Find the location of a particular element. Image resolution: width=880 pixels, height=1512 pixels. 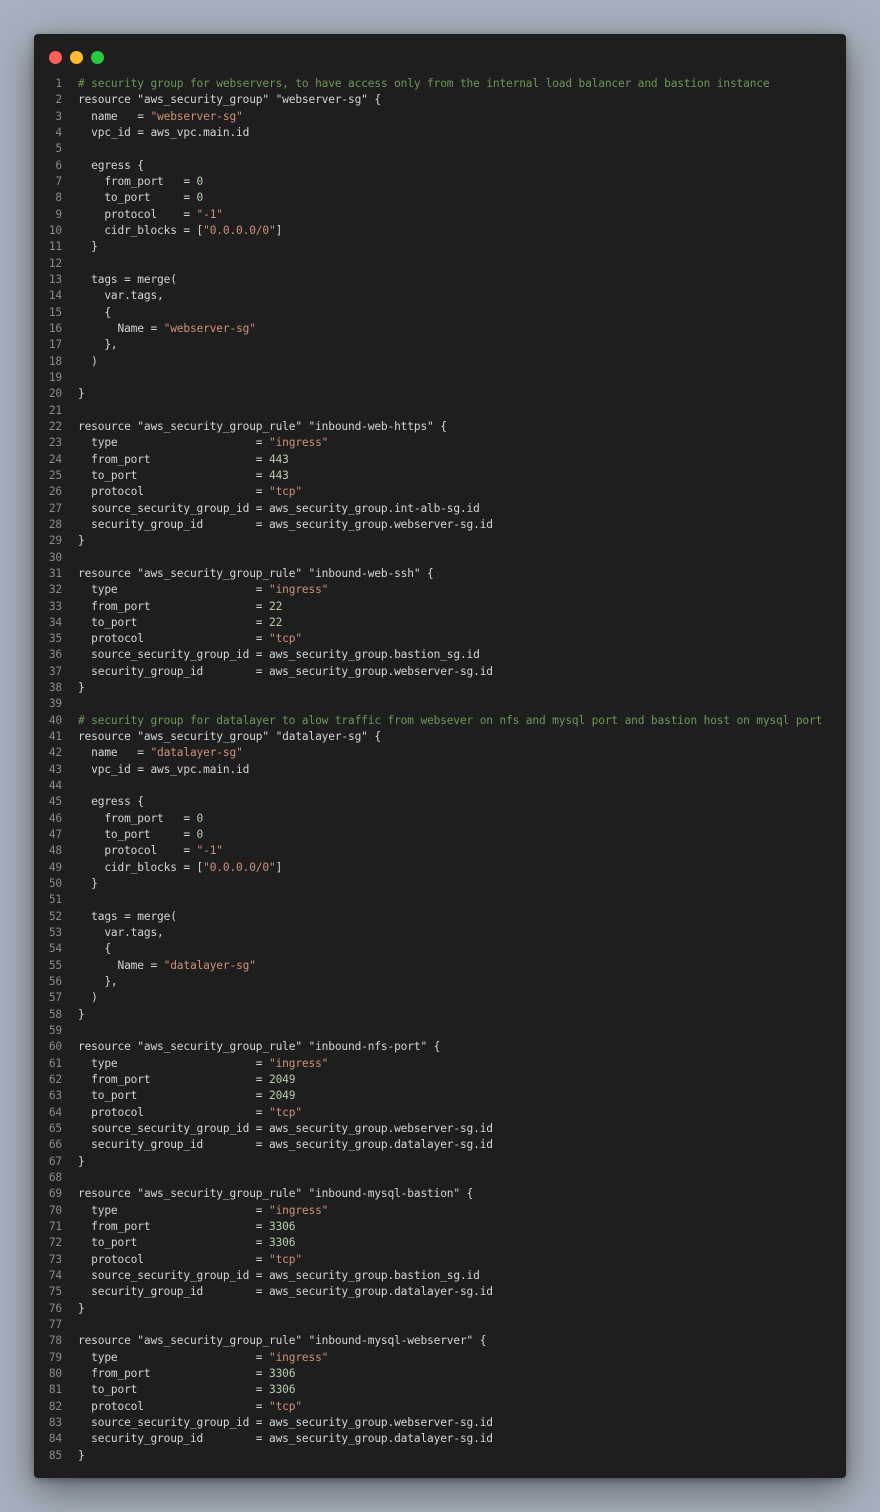

code-line: 8 to_port = 0 is located at coordinates (440, 198).